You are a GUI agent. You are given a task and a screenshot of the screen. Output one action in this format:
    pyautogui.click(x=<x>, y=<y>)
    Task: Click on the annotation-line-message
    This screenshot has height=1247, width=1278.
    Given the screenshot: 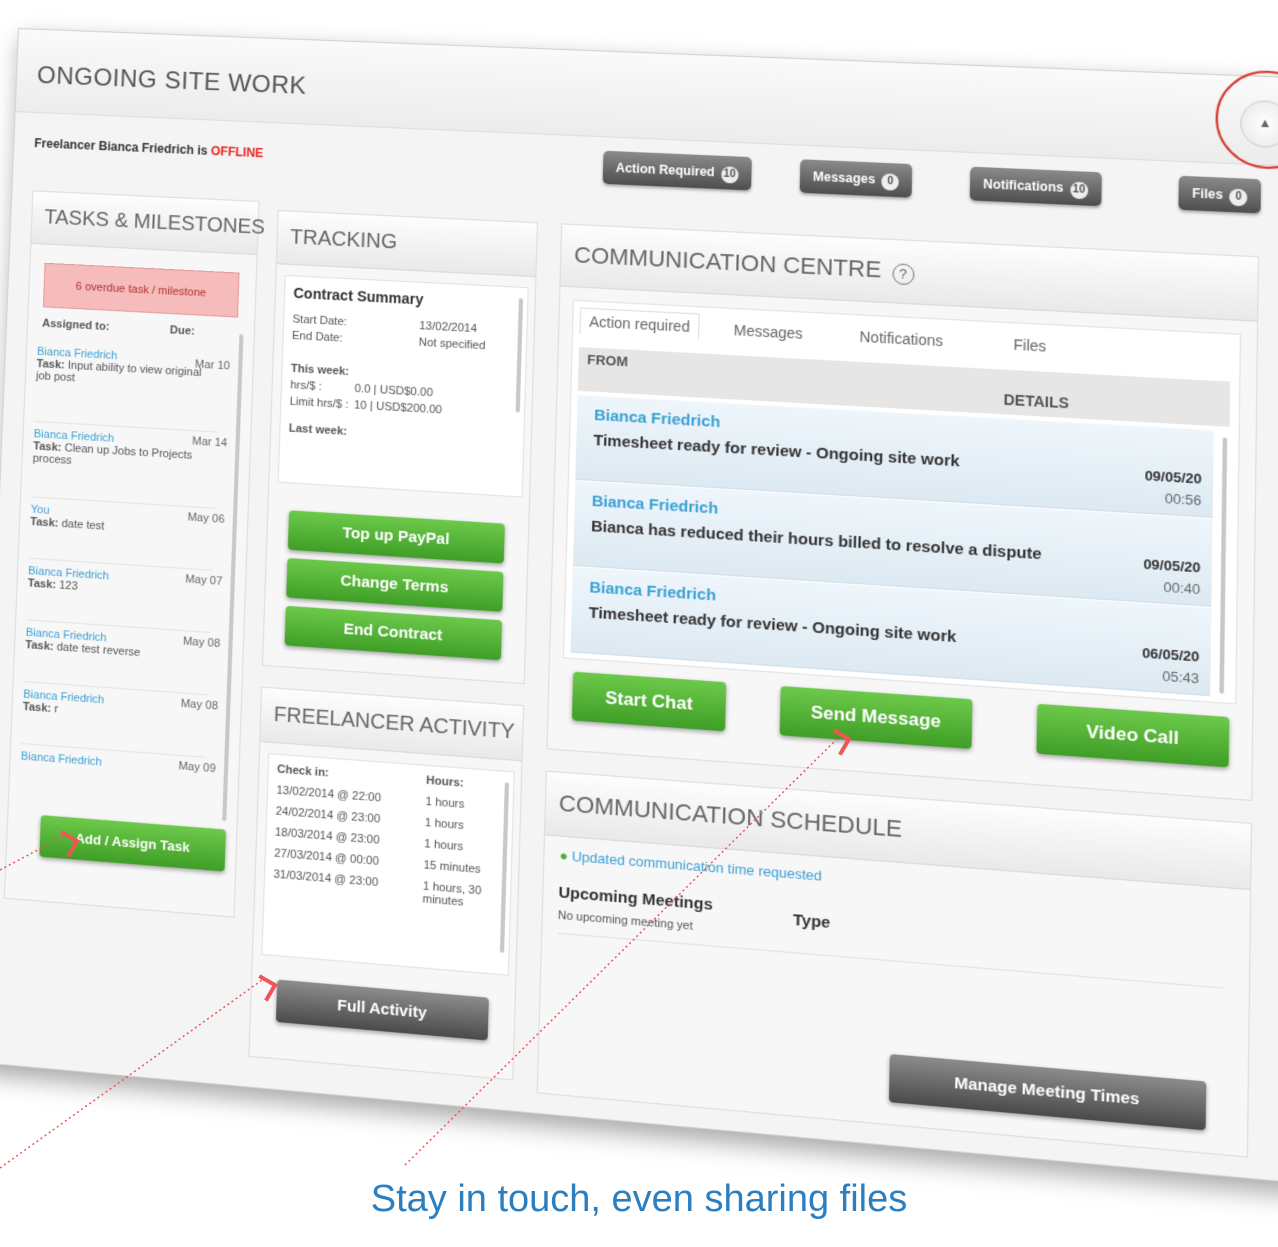 What is the action you would take?
    pyautogui.click(x=621, y=951)
    